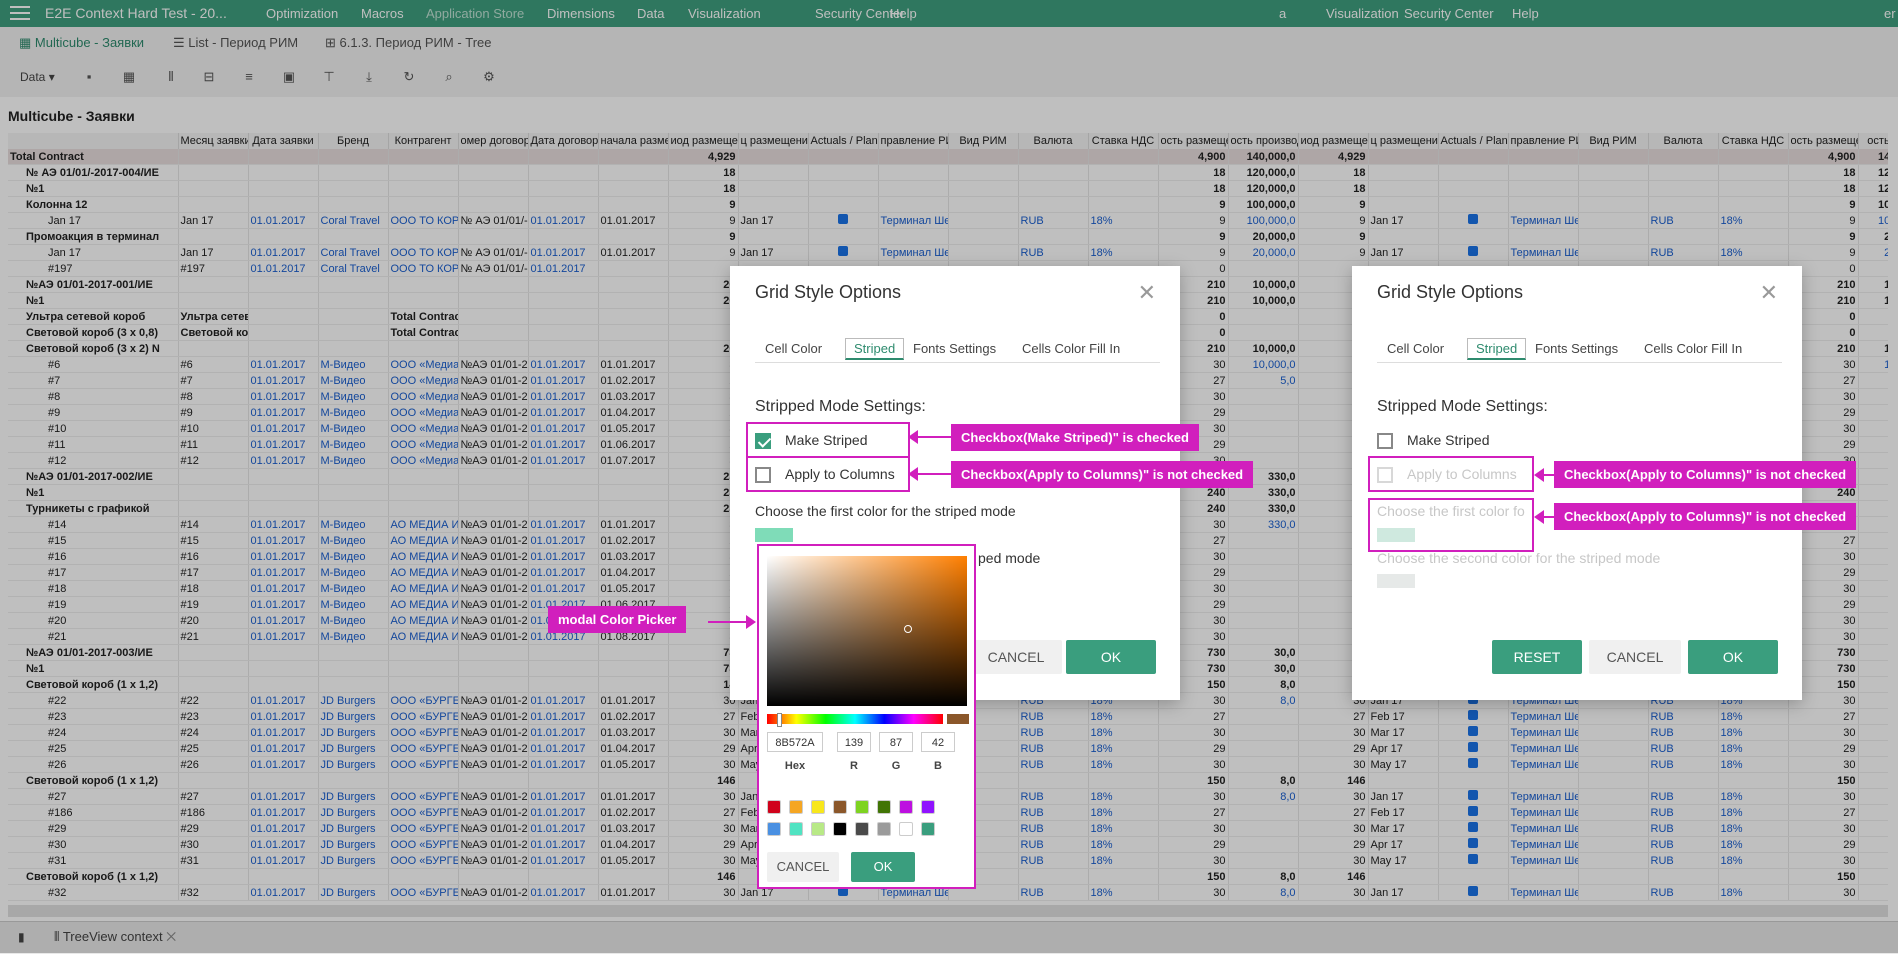 The height and width of the screenshot is (954, 1898). What do you see at coordinates (617, 619) in the screenshot?
I see `callout-modal-picker: modal Color Picker` at bounding box center [617, 619].